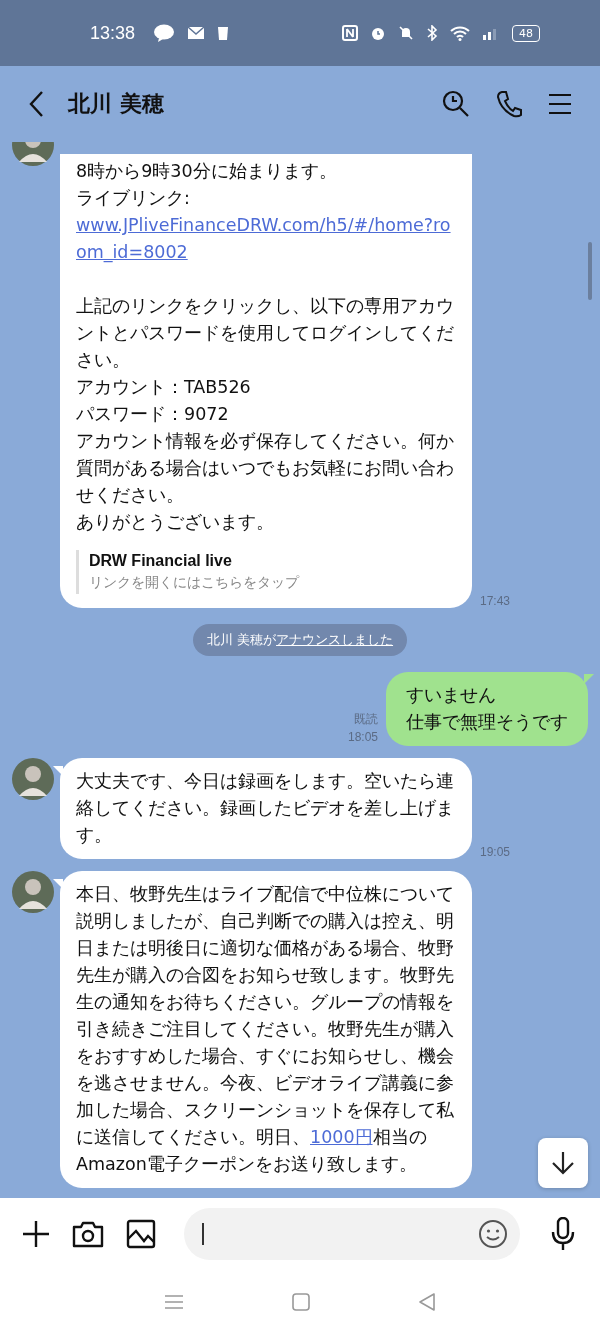  I want to click on link: www.JPliveFinanceDRW.com/h5/#/home?room_id=8002, so click(267, 239).